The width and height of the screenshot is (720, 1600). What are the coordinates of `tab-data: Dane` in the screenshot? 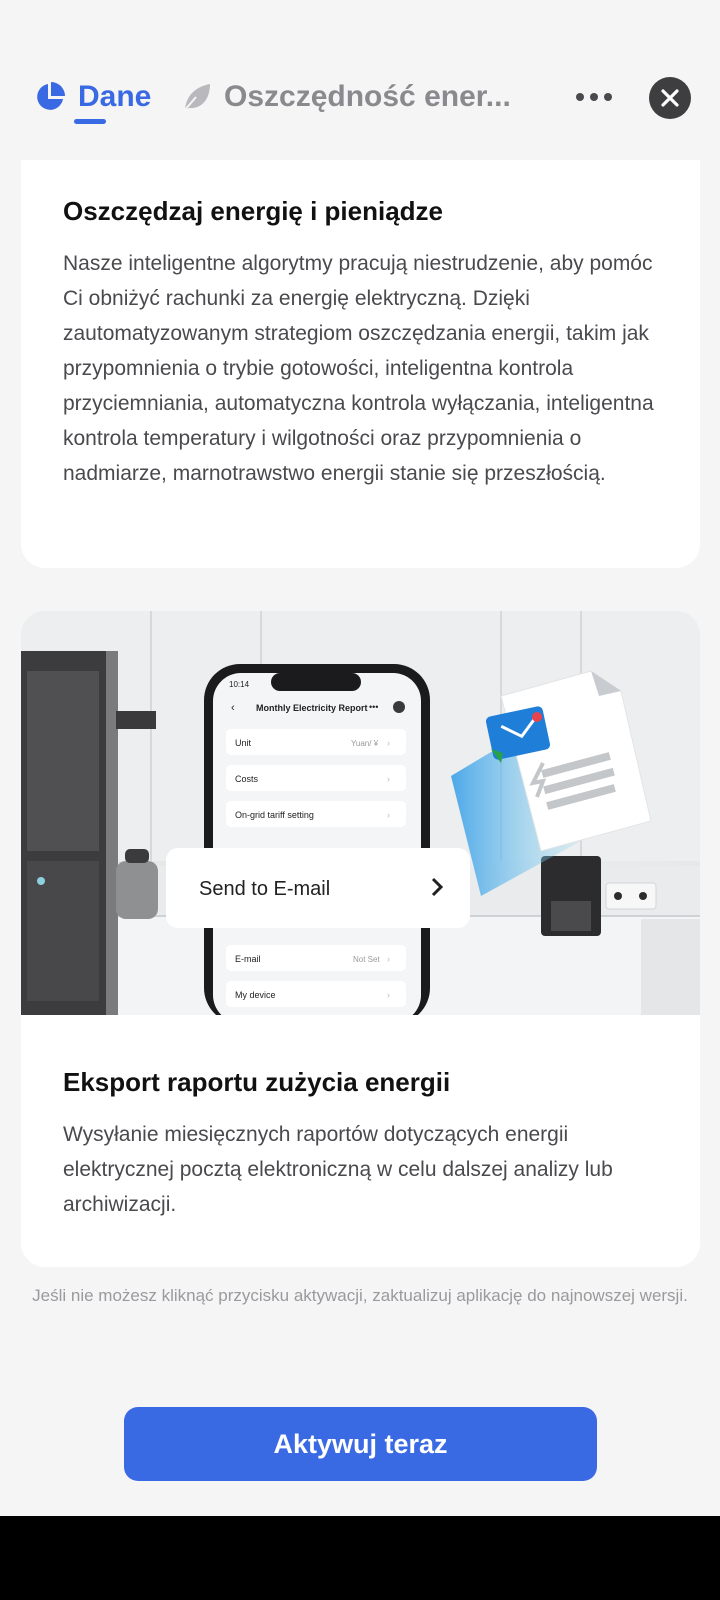 It's located at (92, 97).